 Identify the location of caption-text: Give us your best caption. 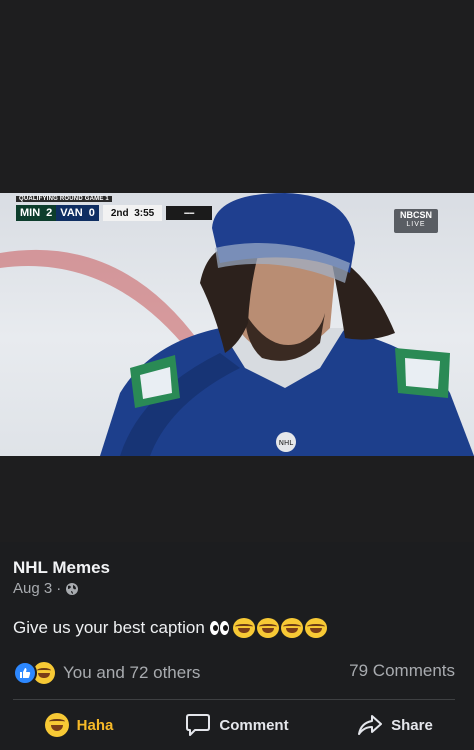
(109, 627).